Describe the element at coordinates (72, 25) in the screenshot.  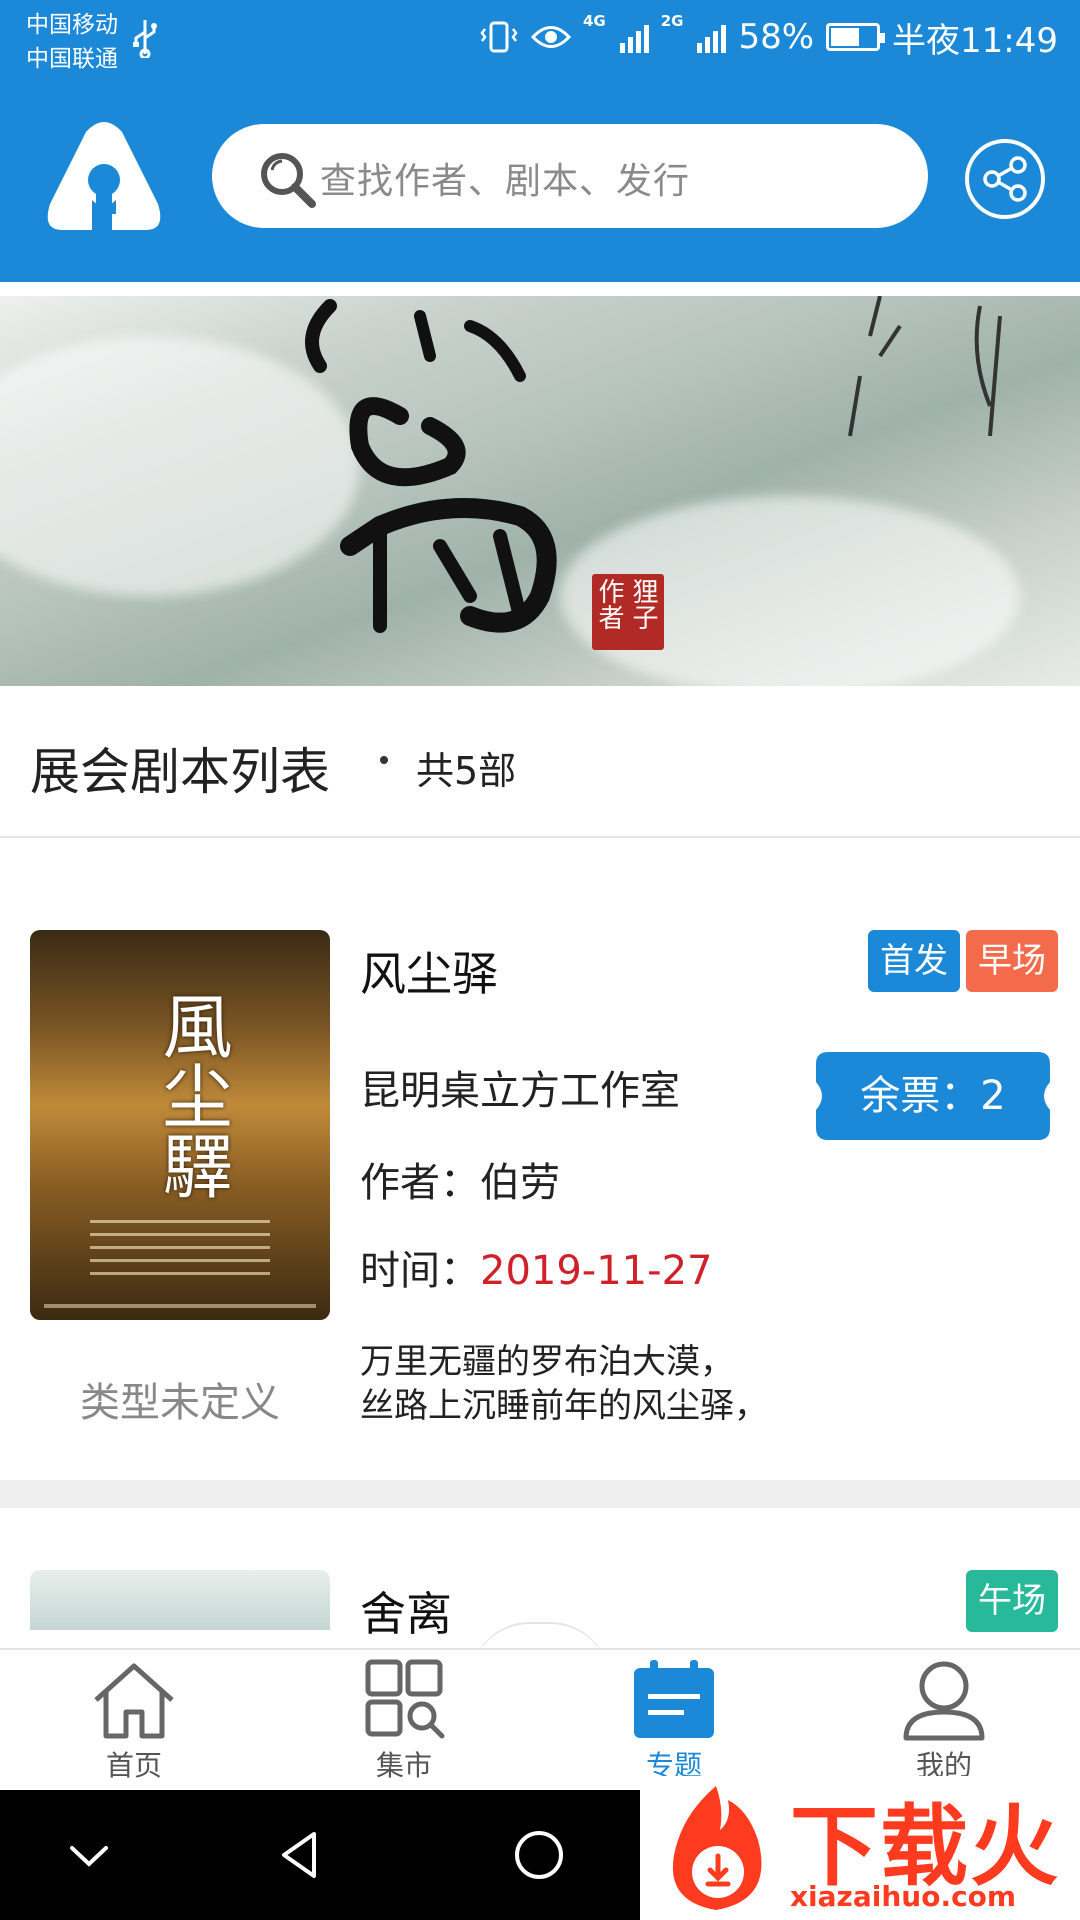
I see `carrier-1: 中国移动` at that location.